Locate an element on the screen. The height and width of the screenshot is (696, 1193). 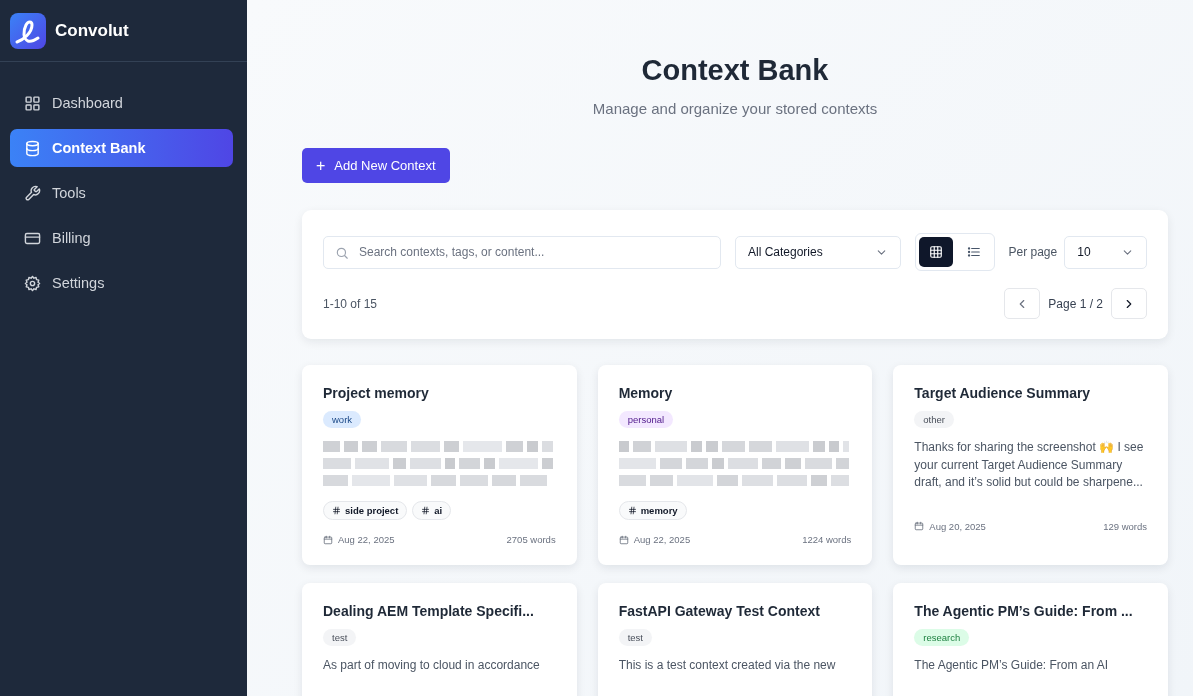
card-title: Target Audience Summary is located at coordinates (1003, 393).